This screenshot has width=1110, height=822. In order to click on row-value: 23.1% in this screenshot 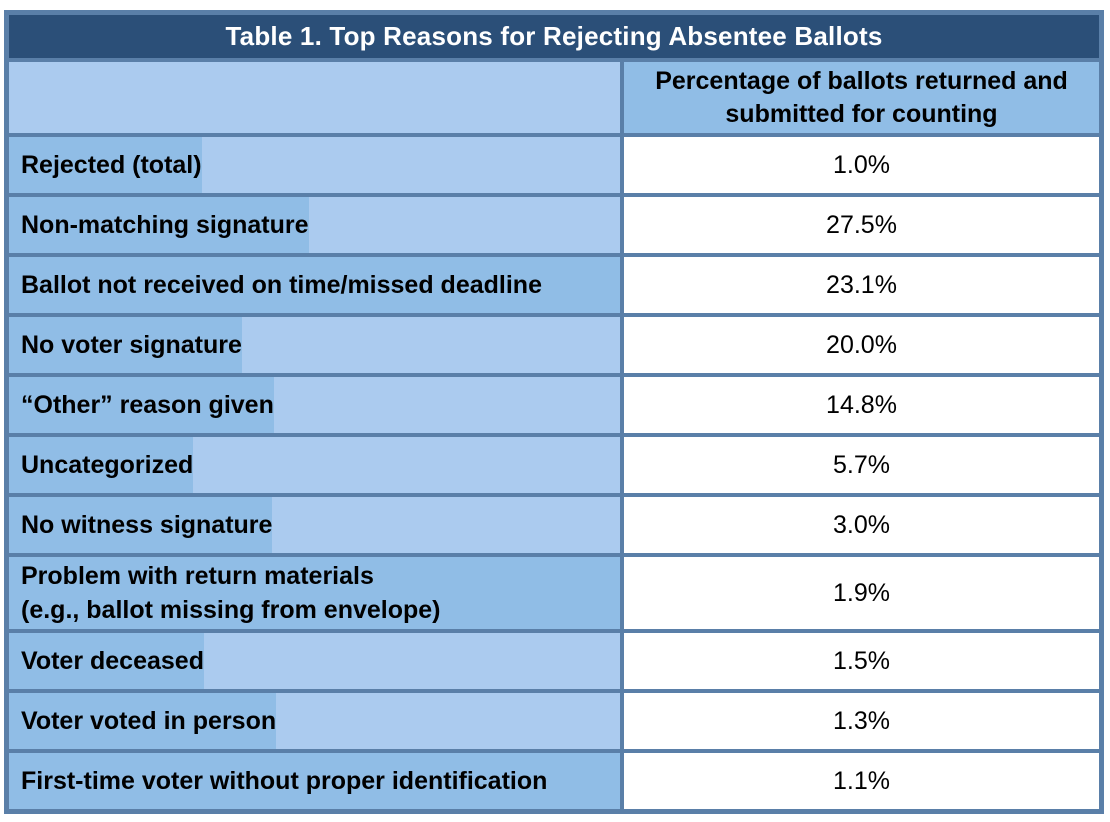, I will do `click(861, 283)`.